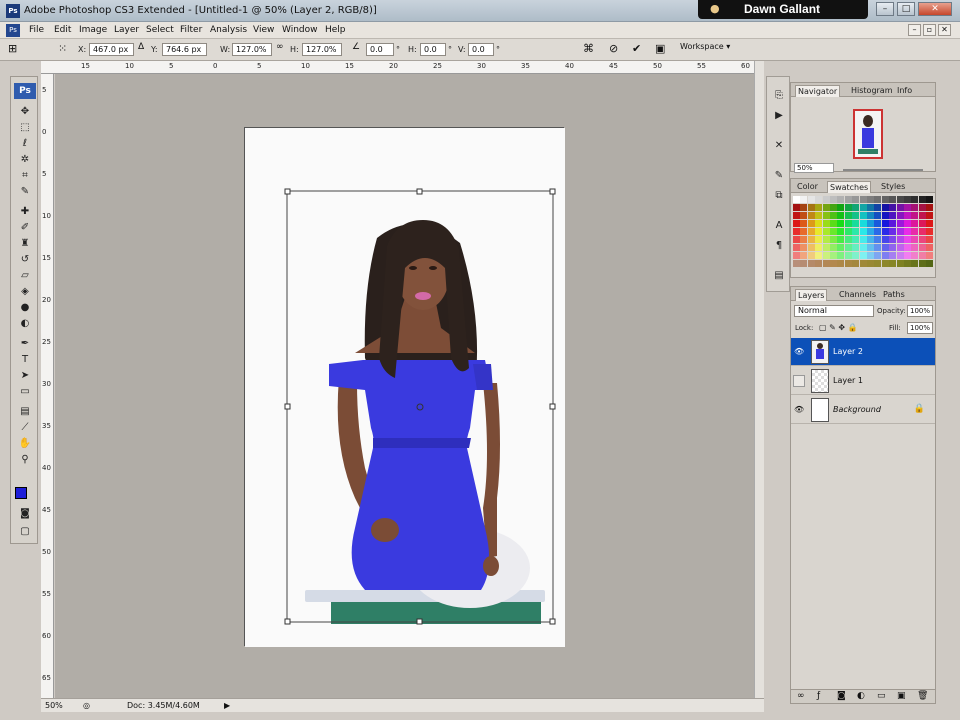  I want to click on blend-mode-select: Normal, so click(834, 311).